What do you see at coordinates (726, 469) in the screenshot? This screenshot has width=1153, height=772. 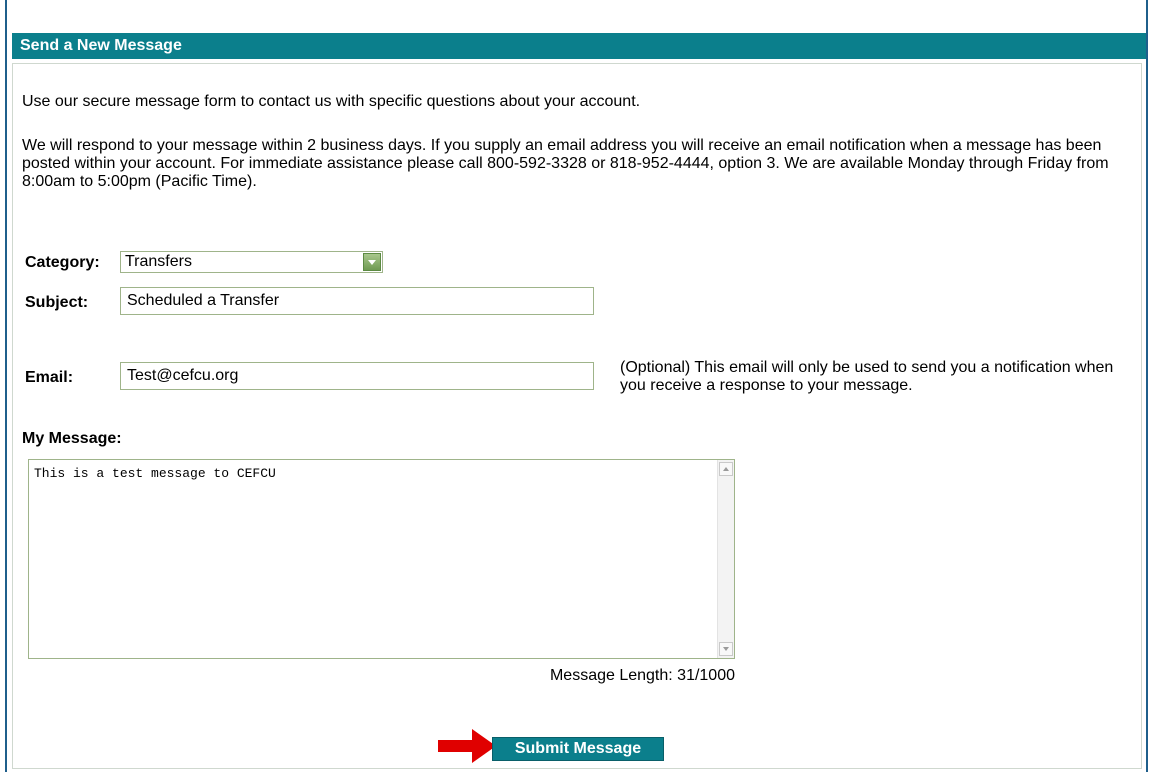 I see `scroll-up-icon` at bounding box center [726, 469].